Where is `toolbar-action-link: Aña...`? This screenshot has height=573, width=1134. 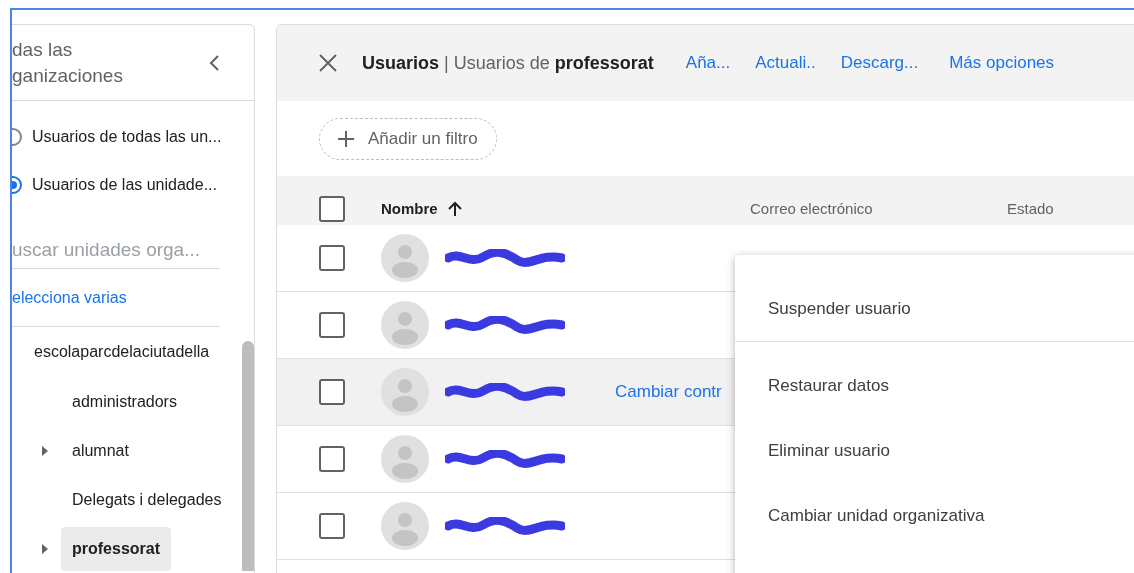 toolbar-action-link: Aña... is located at coordinates (708, 63).